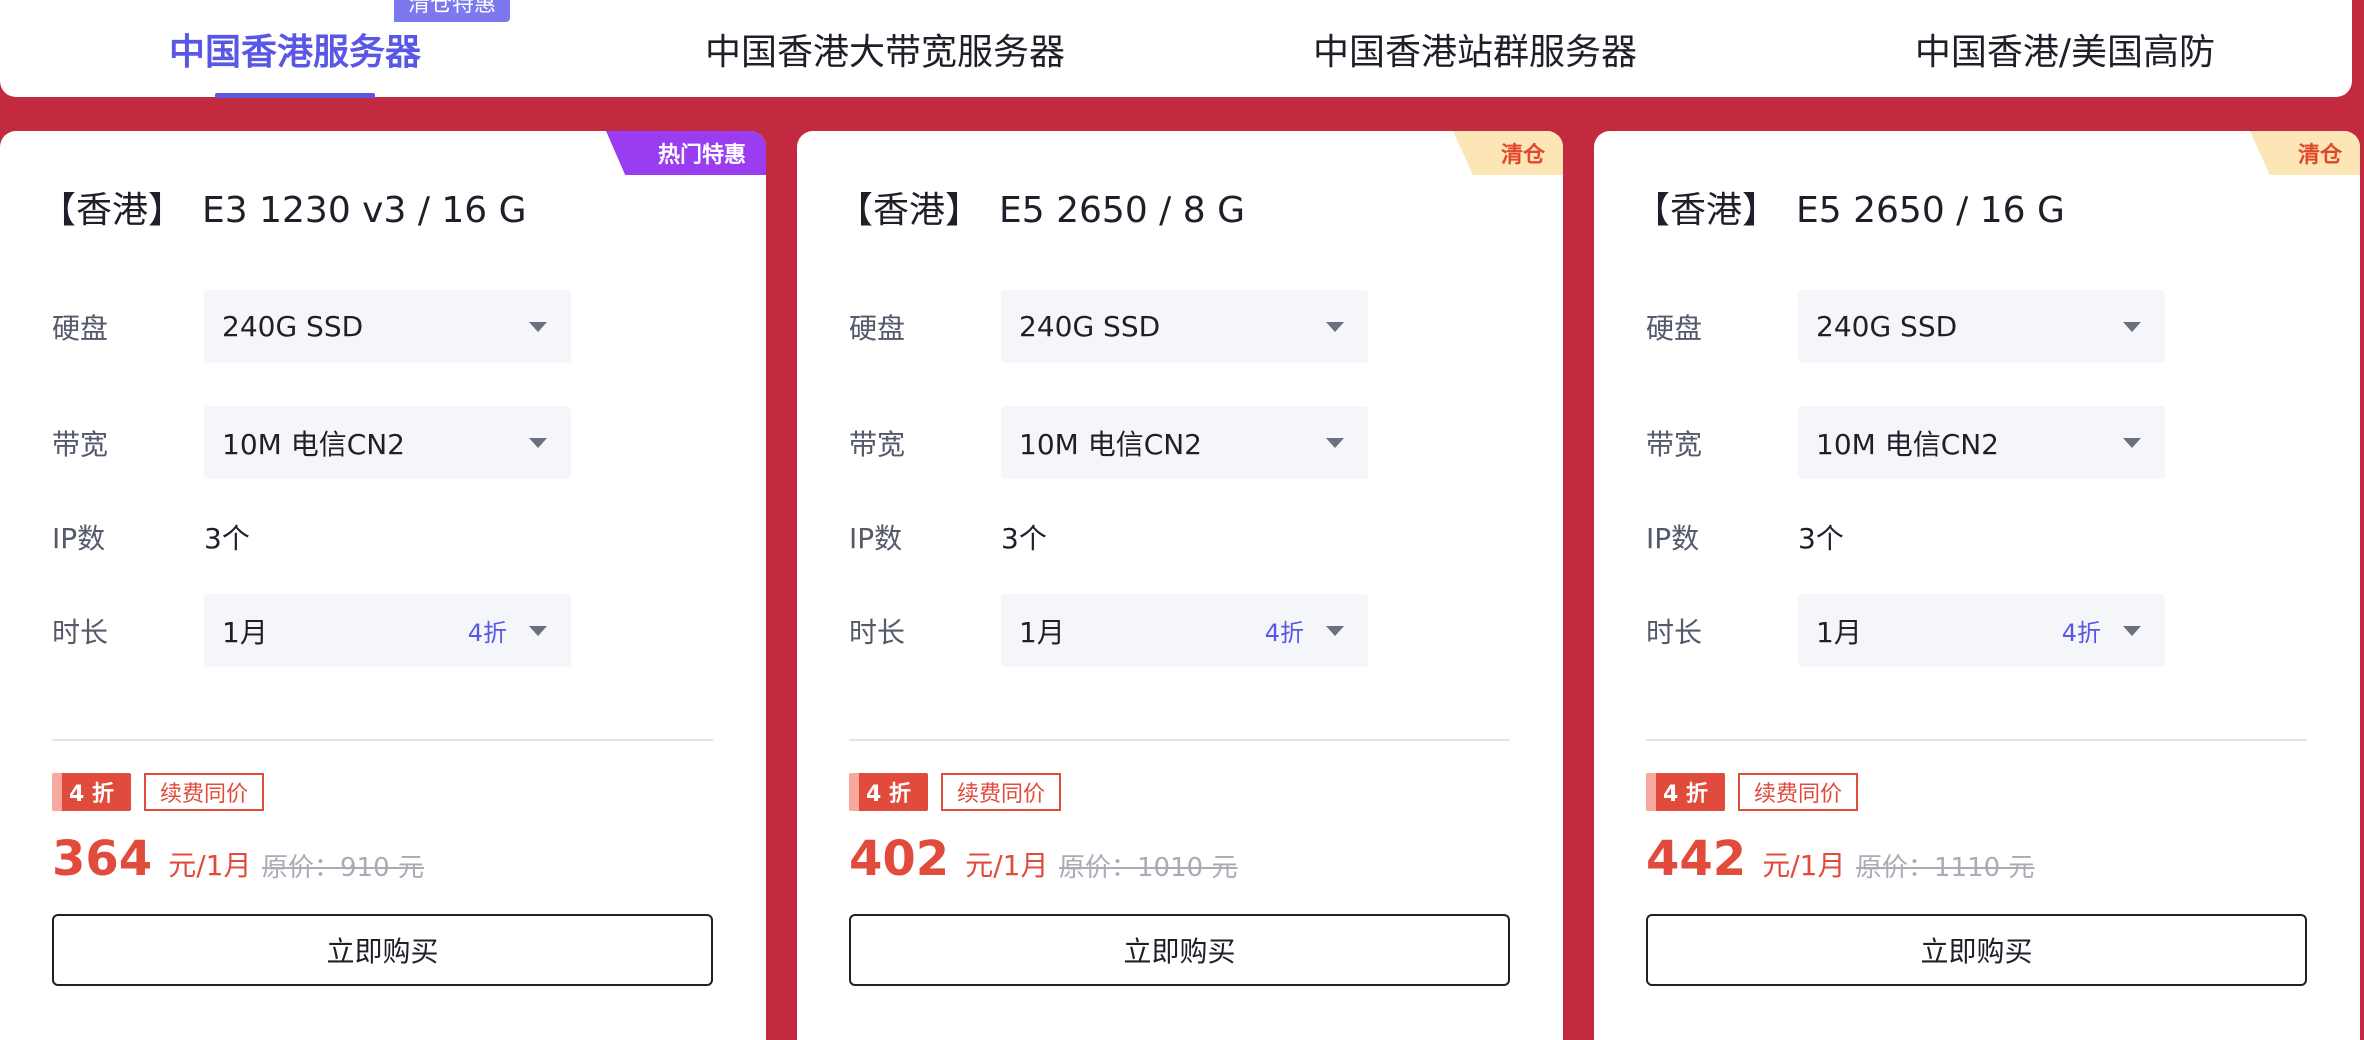 This screenshot has width=2364, height=1040. I want to click on tab-hk-us-ddos: 中国香港/美国高防, so click(2065, 49).